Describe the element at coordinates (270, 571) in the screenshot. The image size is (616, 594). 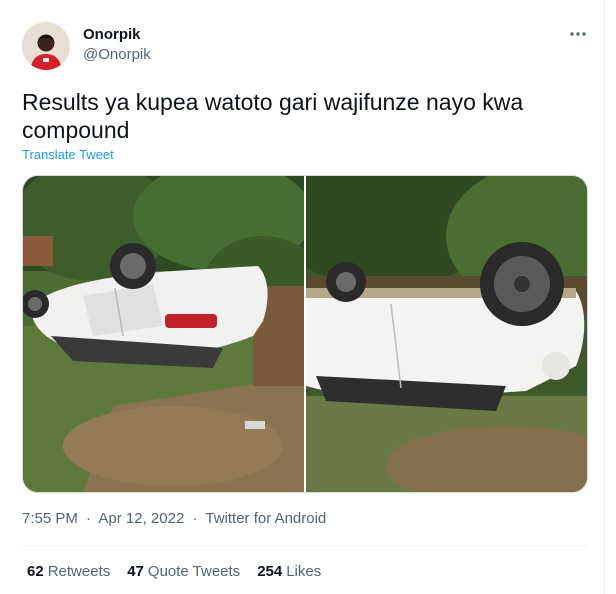
I see `likes-count: 254` at that location.